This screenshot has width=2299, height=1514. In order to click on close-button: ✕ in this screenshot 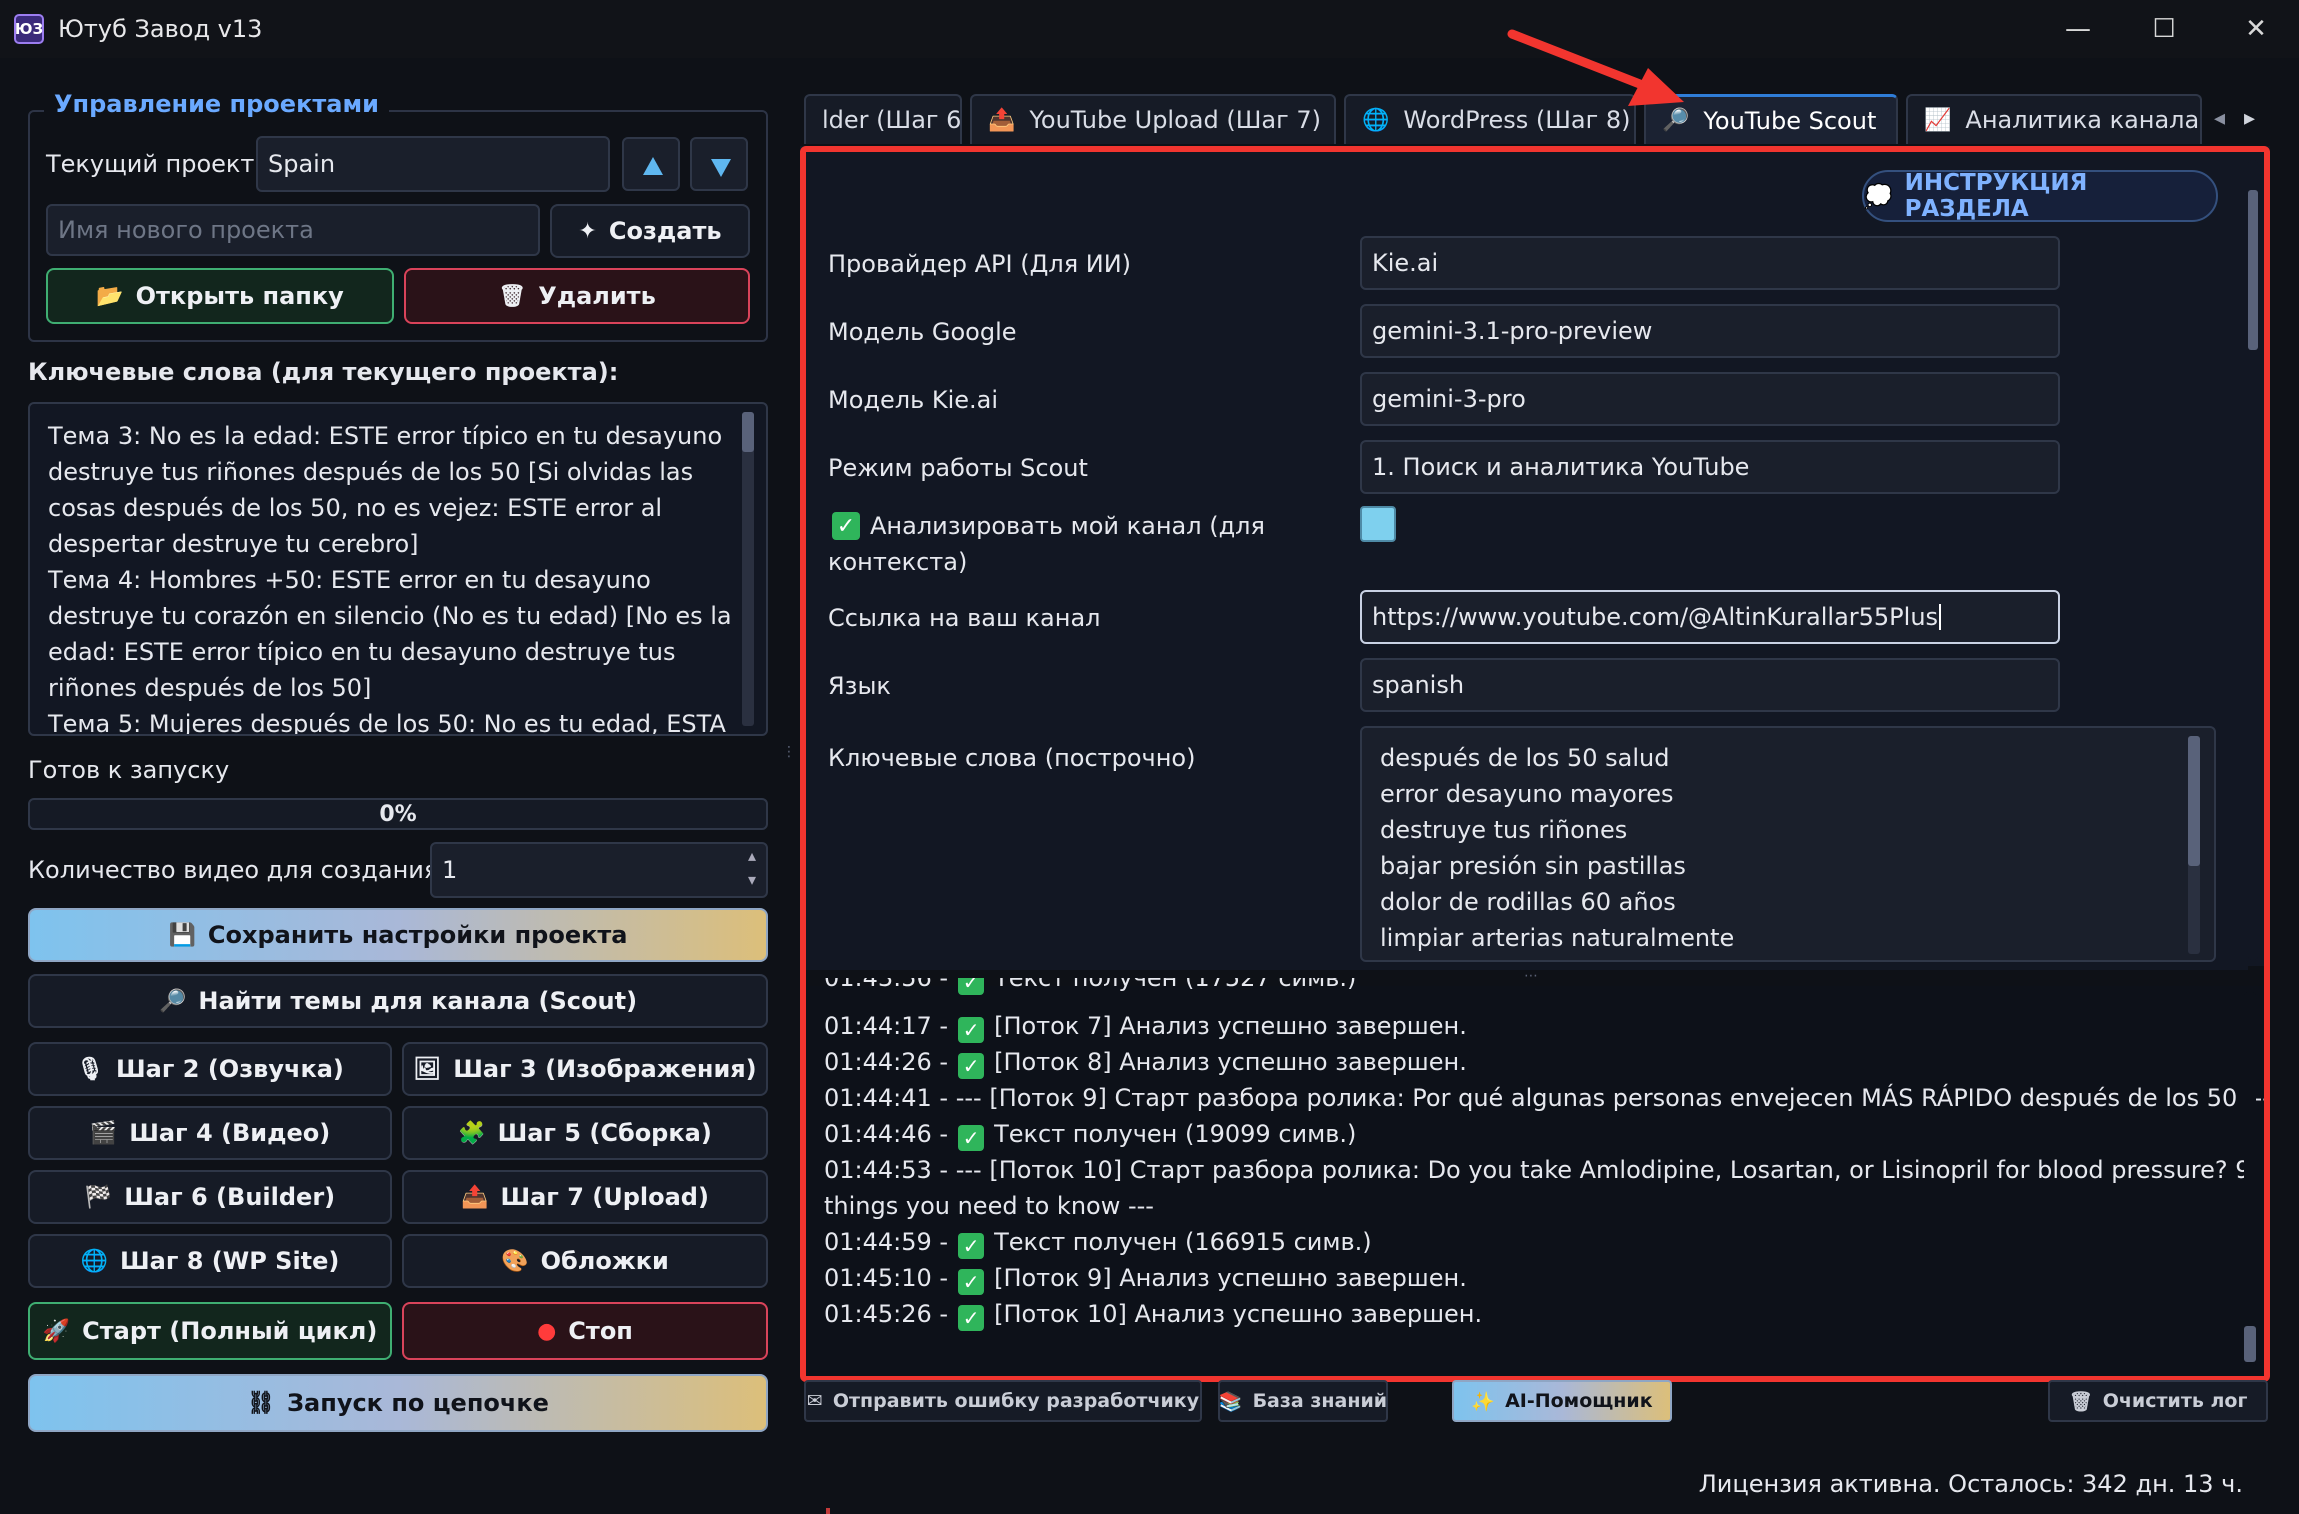, I will do `click(2254, 29)`.